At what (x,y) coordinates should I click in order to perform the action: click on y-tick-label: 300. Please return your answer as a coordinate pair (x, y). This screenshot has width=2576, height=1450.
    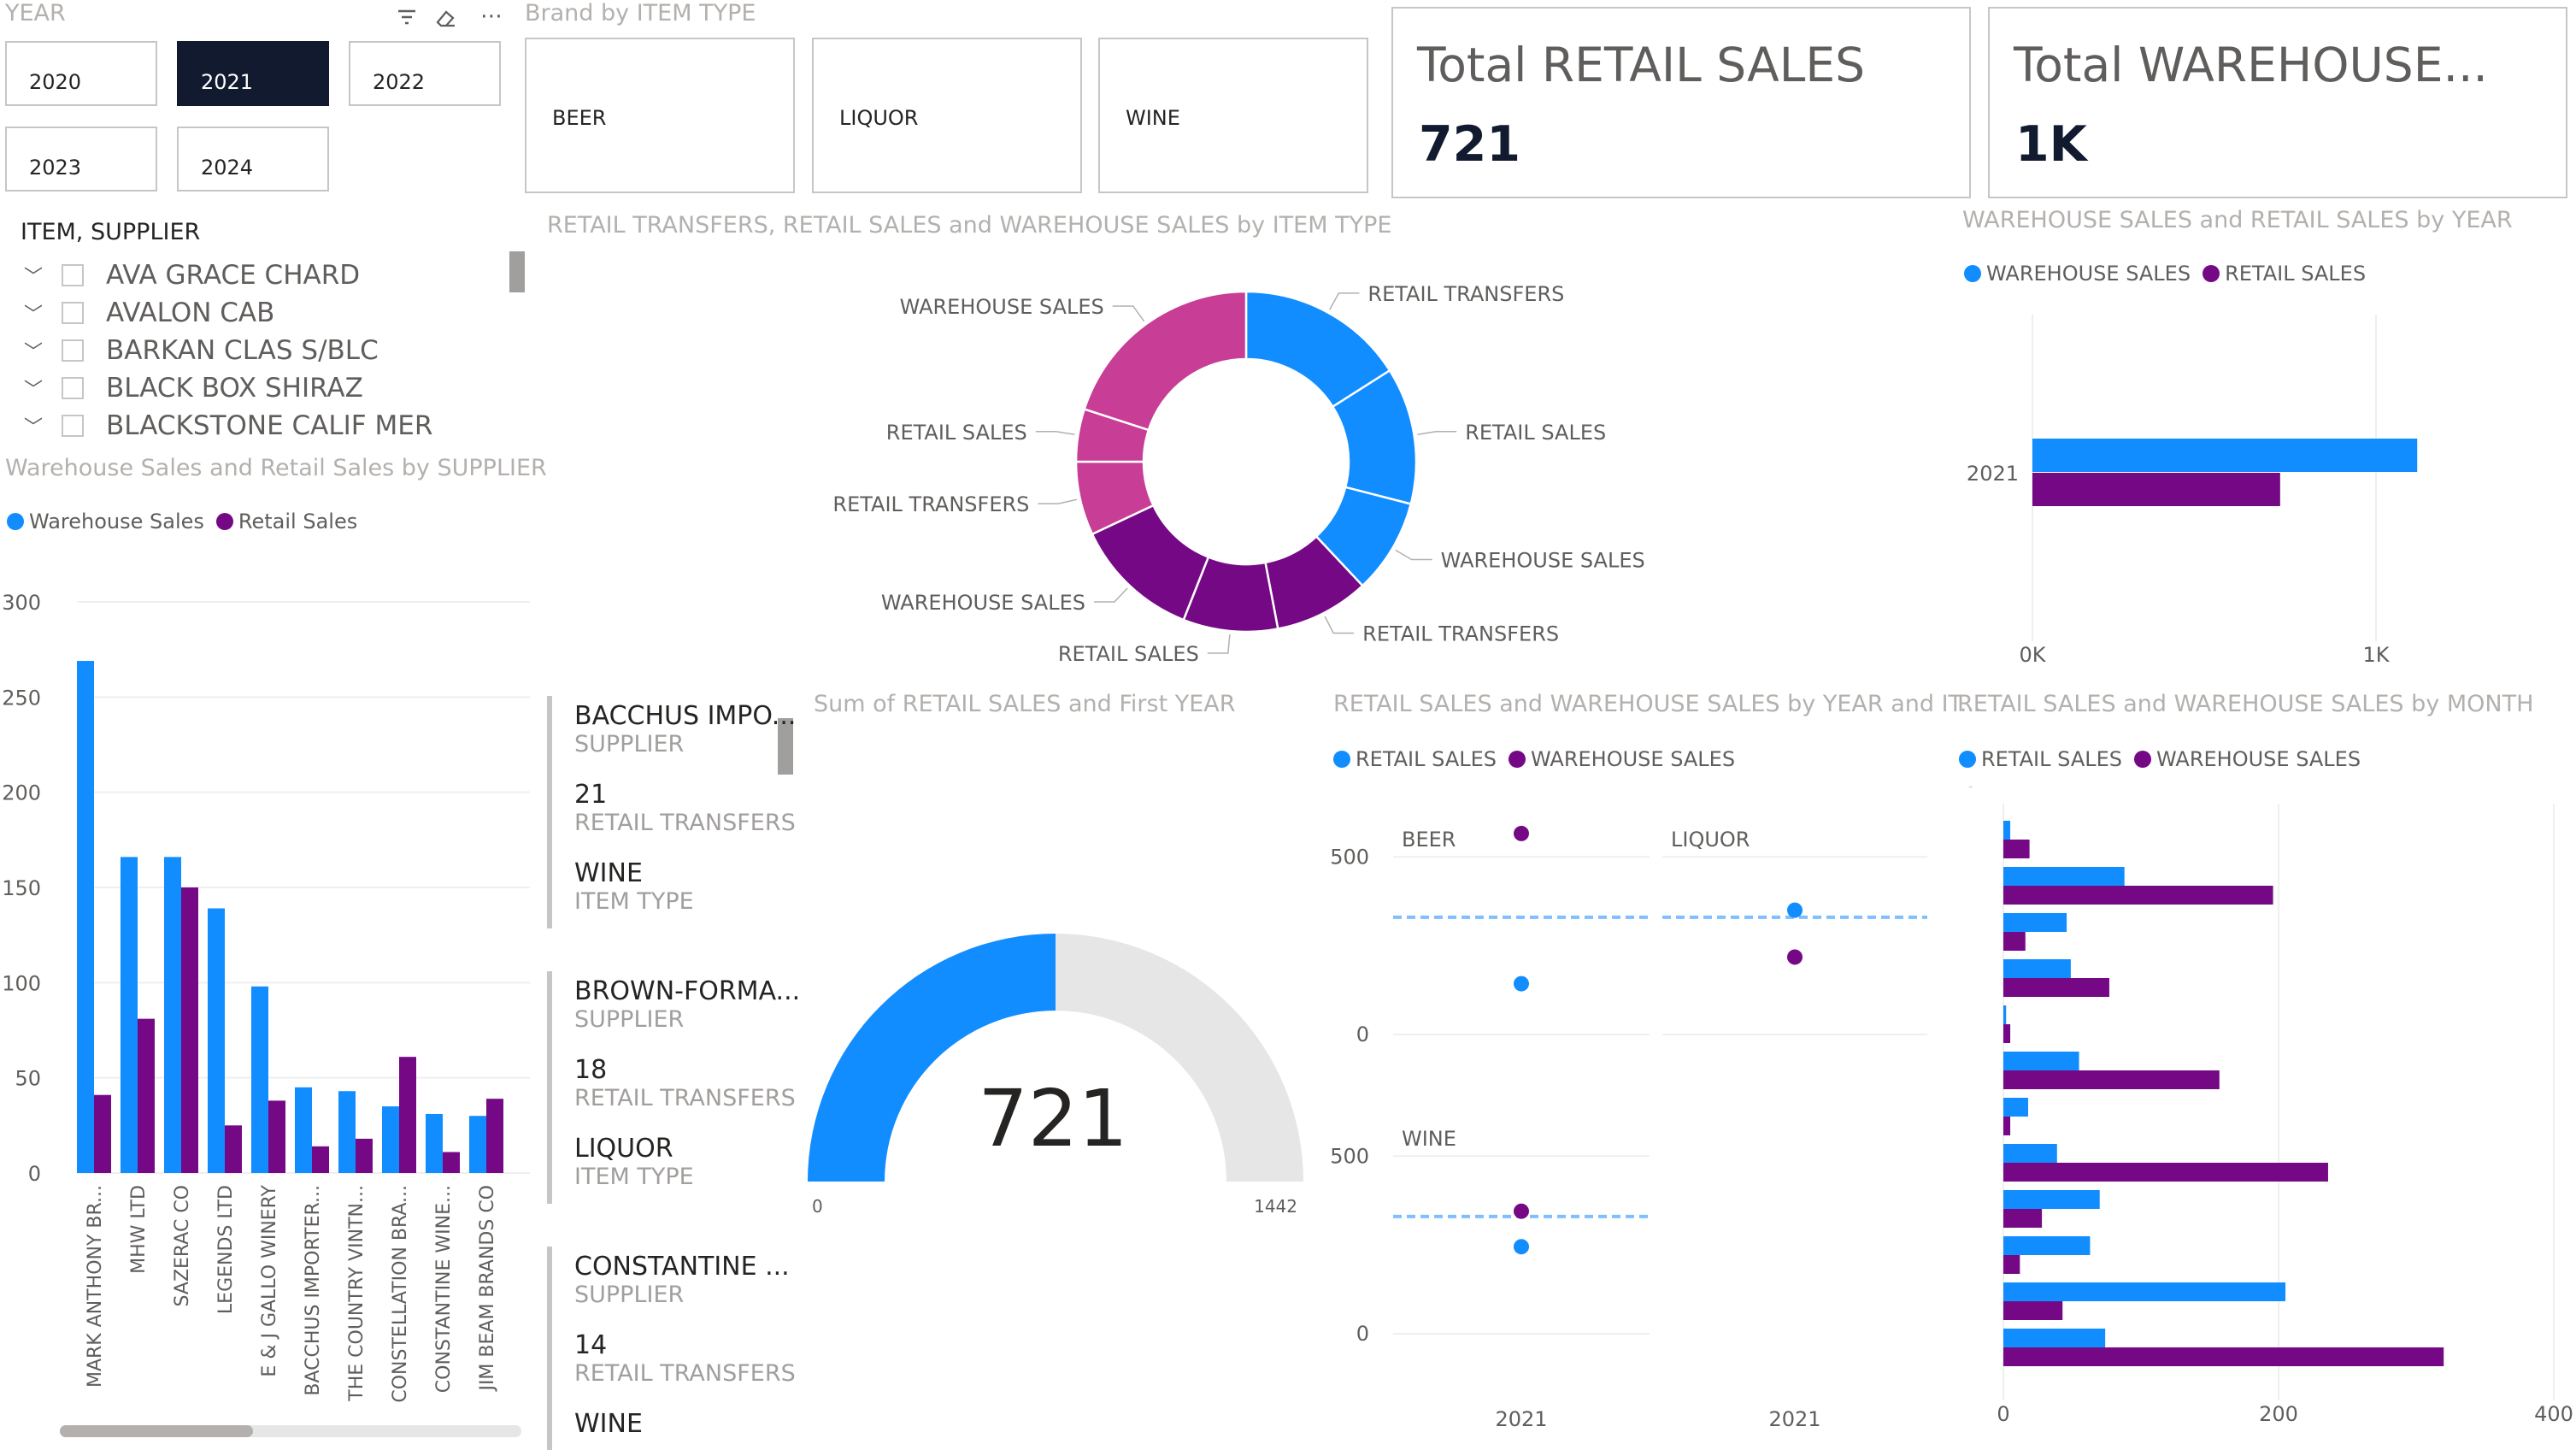
    Looking at the image, I should click on (21, 603).